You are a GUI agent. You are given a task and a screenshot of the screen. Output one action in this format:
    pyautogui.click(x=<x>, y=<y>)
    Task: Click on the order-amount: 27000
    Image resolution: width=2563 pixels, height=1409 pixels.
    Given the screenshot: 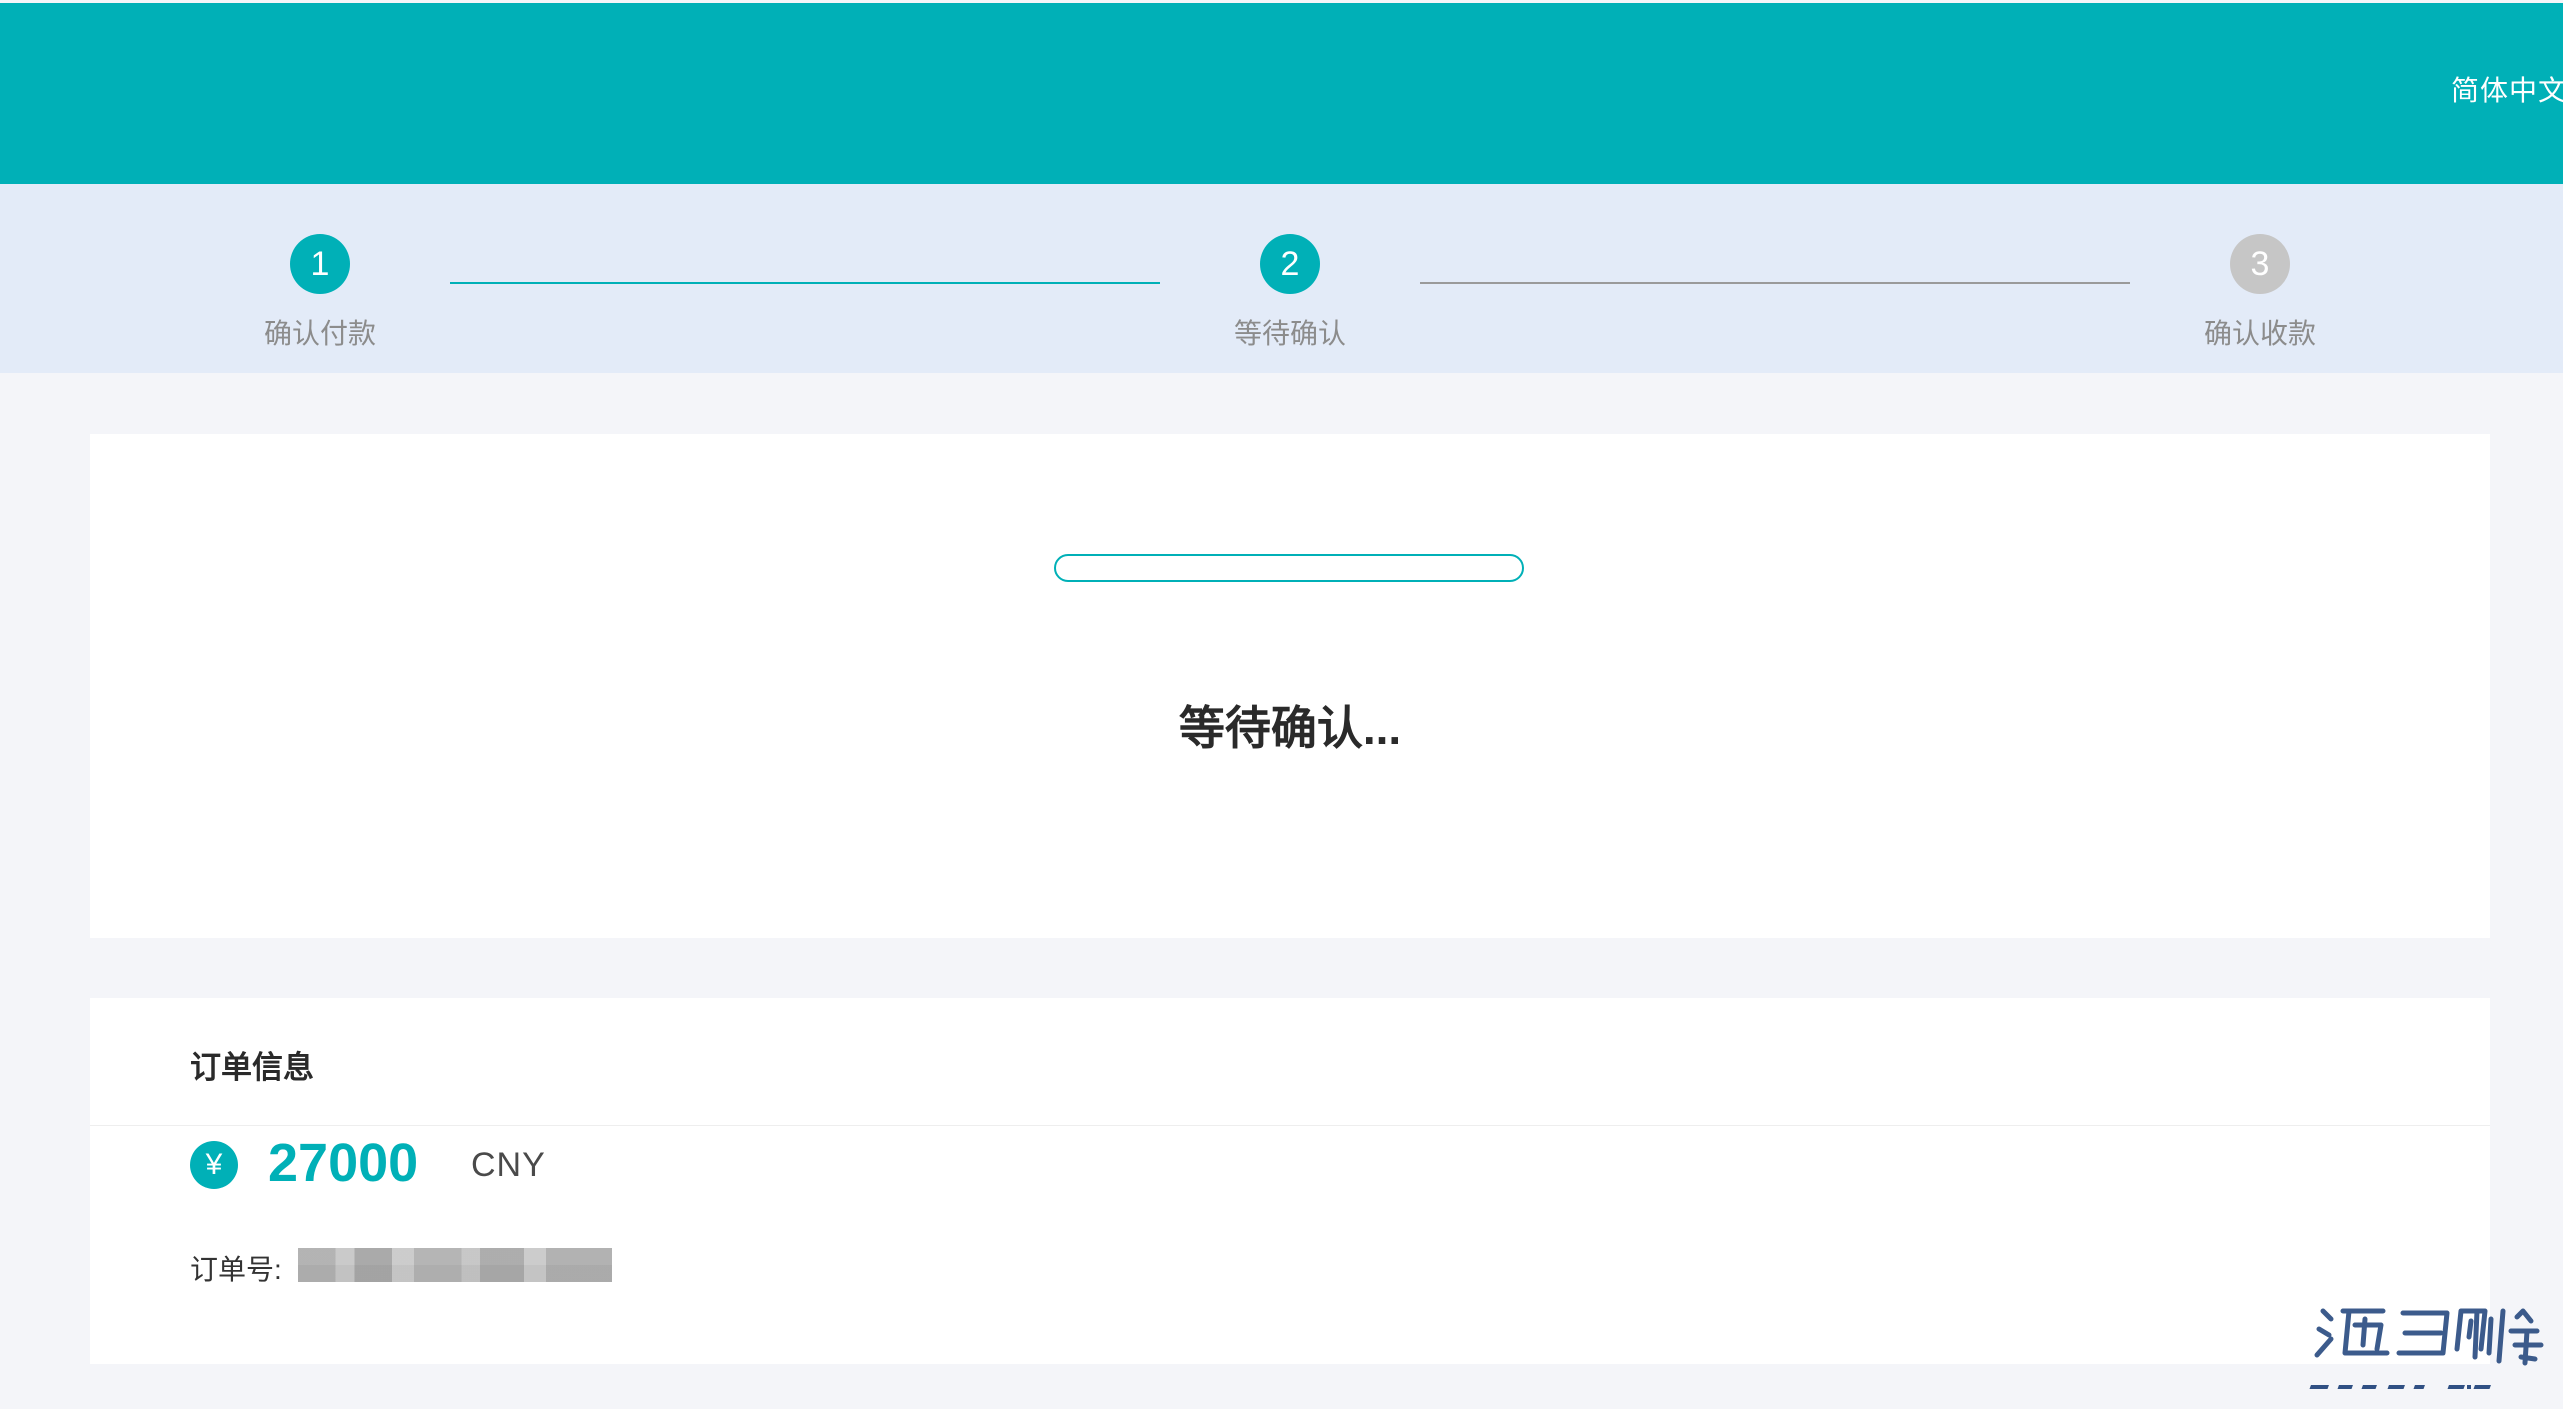 What is the action you would take?
    pyautogui.click(x=343, y=1163)
    